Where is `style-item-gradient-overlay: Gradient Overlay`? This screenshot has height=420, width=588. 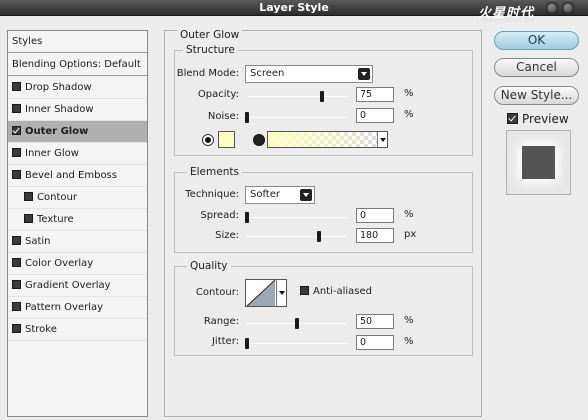
style-item-gradient-overlay: Gradient Overlay is located at coordinates (77, 286).